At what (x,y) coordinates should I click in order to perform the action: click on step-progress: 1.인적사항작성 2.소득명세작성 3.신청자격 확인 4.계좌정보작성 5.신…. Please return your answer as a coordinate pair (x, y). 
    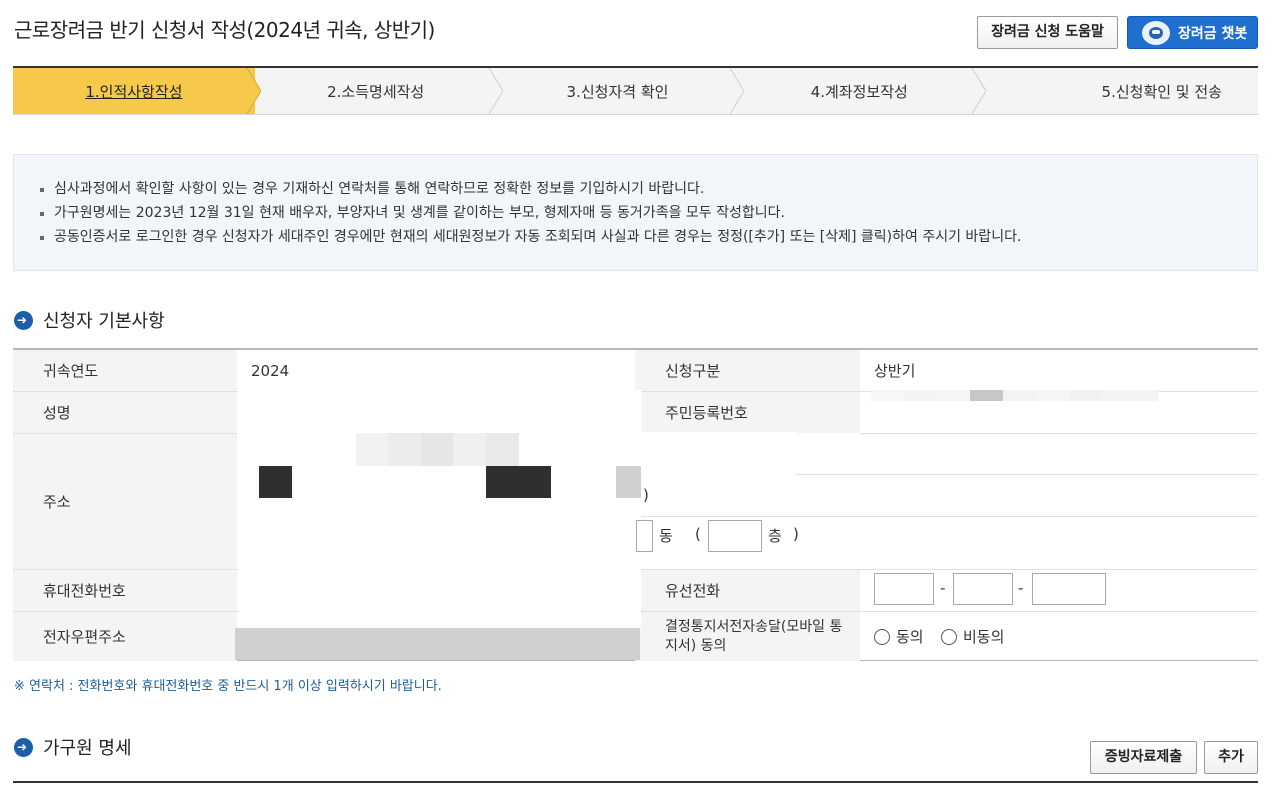
    Looking at the image, I should click on (635, 90).